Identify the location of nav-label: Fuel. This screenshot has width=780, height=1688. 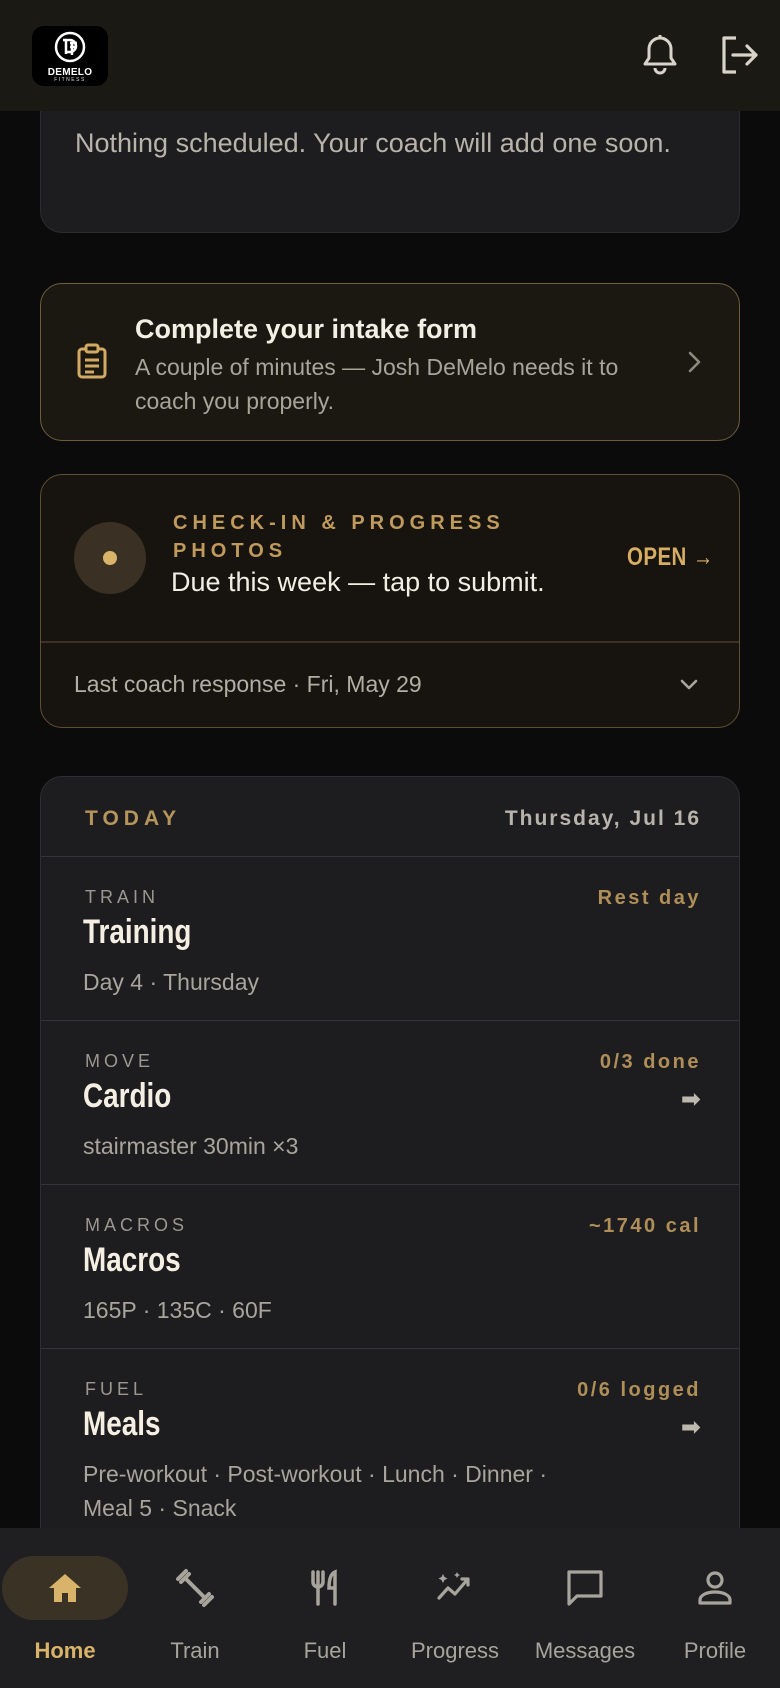
(325, 1650).